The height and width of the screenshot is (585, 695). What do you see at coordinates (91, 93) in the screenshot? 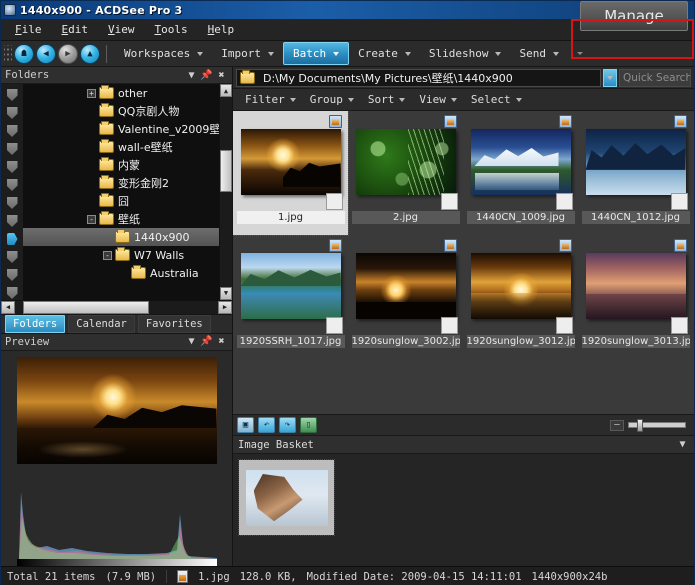
I see `tree-expander-icon: +` at bounding box center [91, 93].